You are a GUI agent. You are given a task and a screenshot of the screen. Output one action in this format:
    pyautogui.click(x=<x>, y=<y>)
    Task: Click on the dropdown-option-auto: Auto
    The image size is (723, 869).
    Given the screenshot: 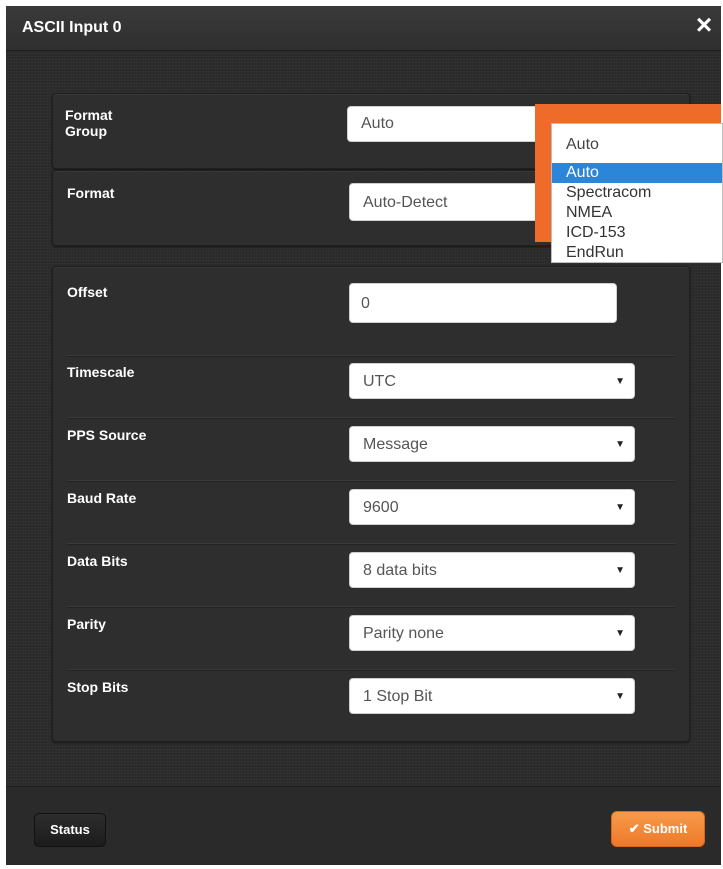 What is the action you would take?
    pyautogui.click(x=637, y=173)
    